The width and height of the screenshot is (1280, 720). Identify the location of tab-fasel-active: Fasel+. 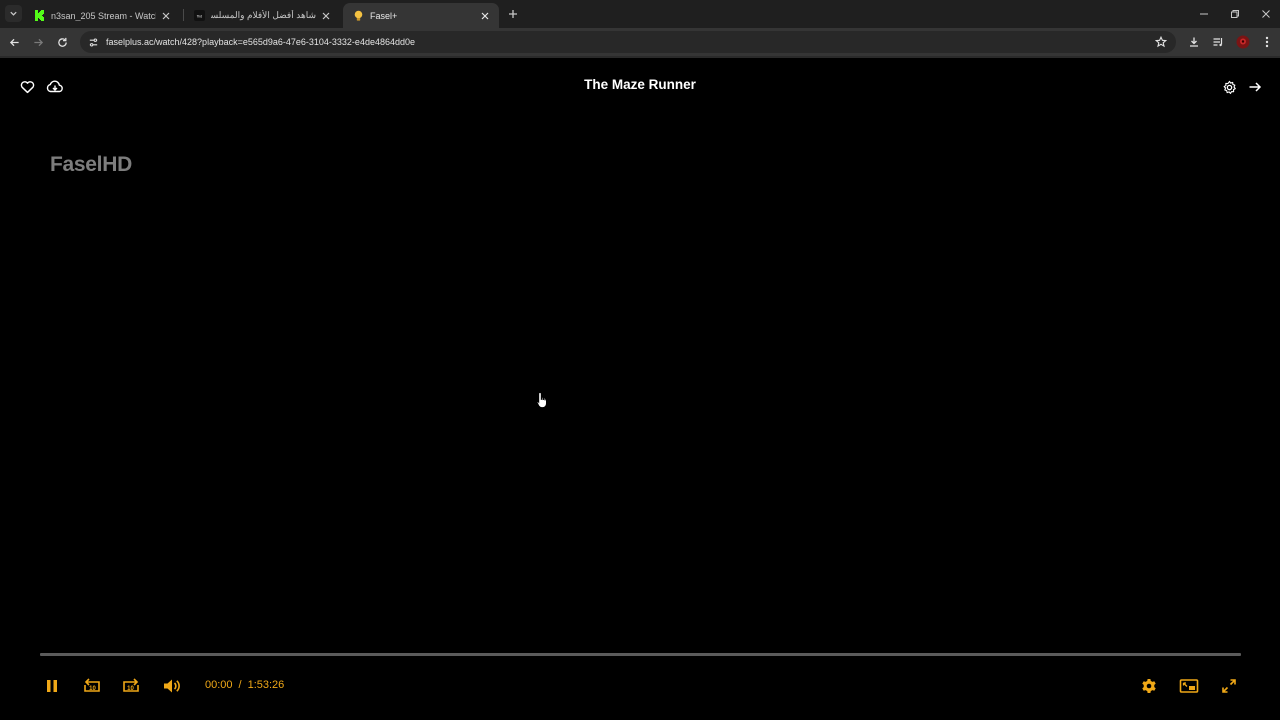
(421, 15).